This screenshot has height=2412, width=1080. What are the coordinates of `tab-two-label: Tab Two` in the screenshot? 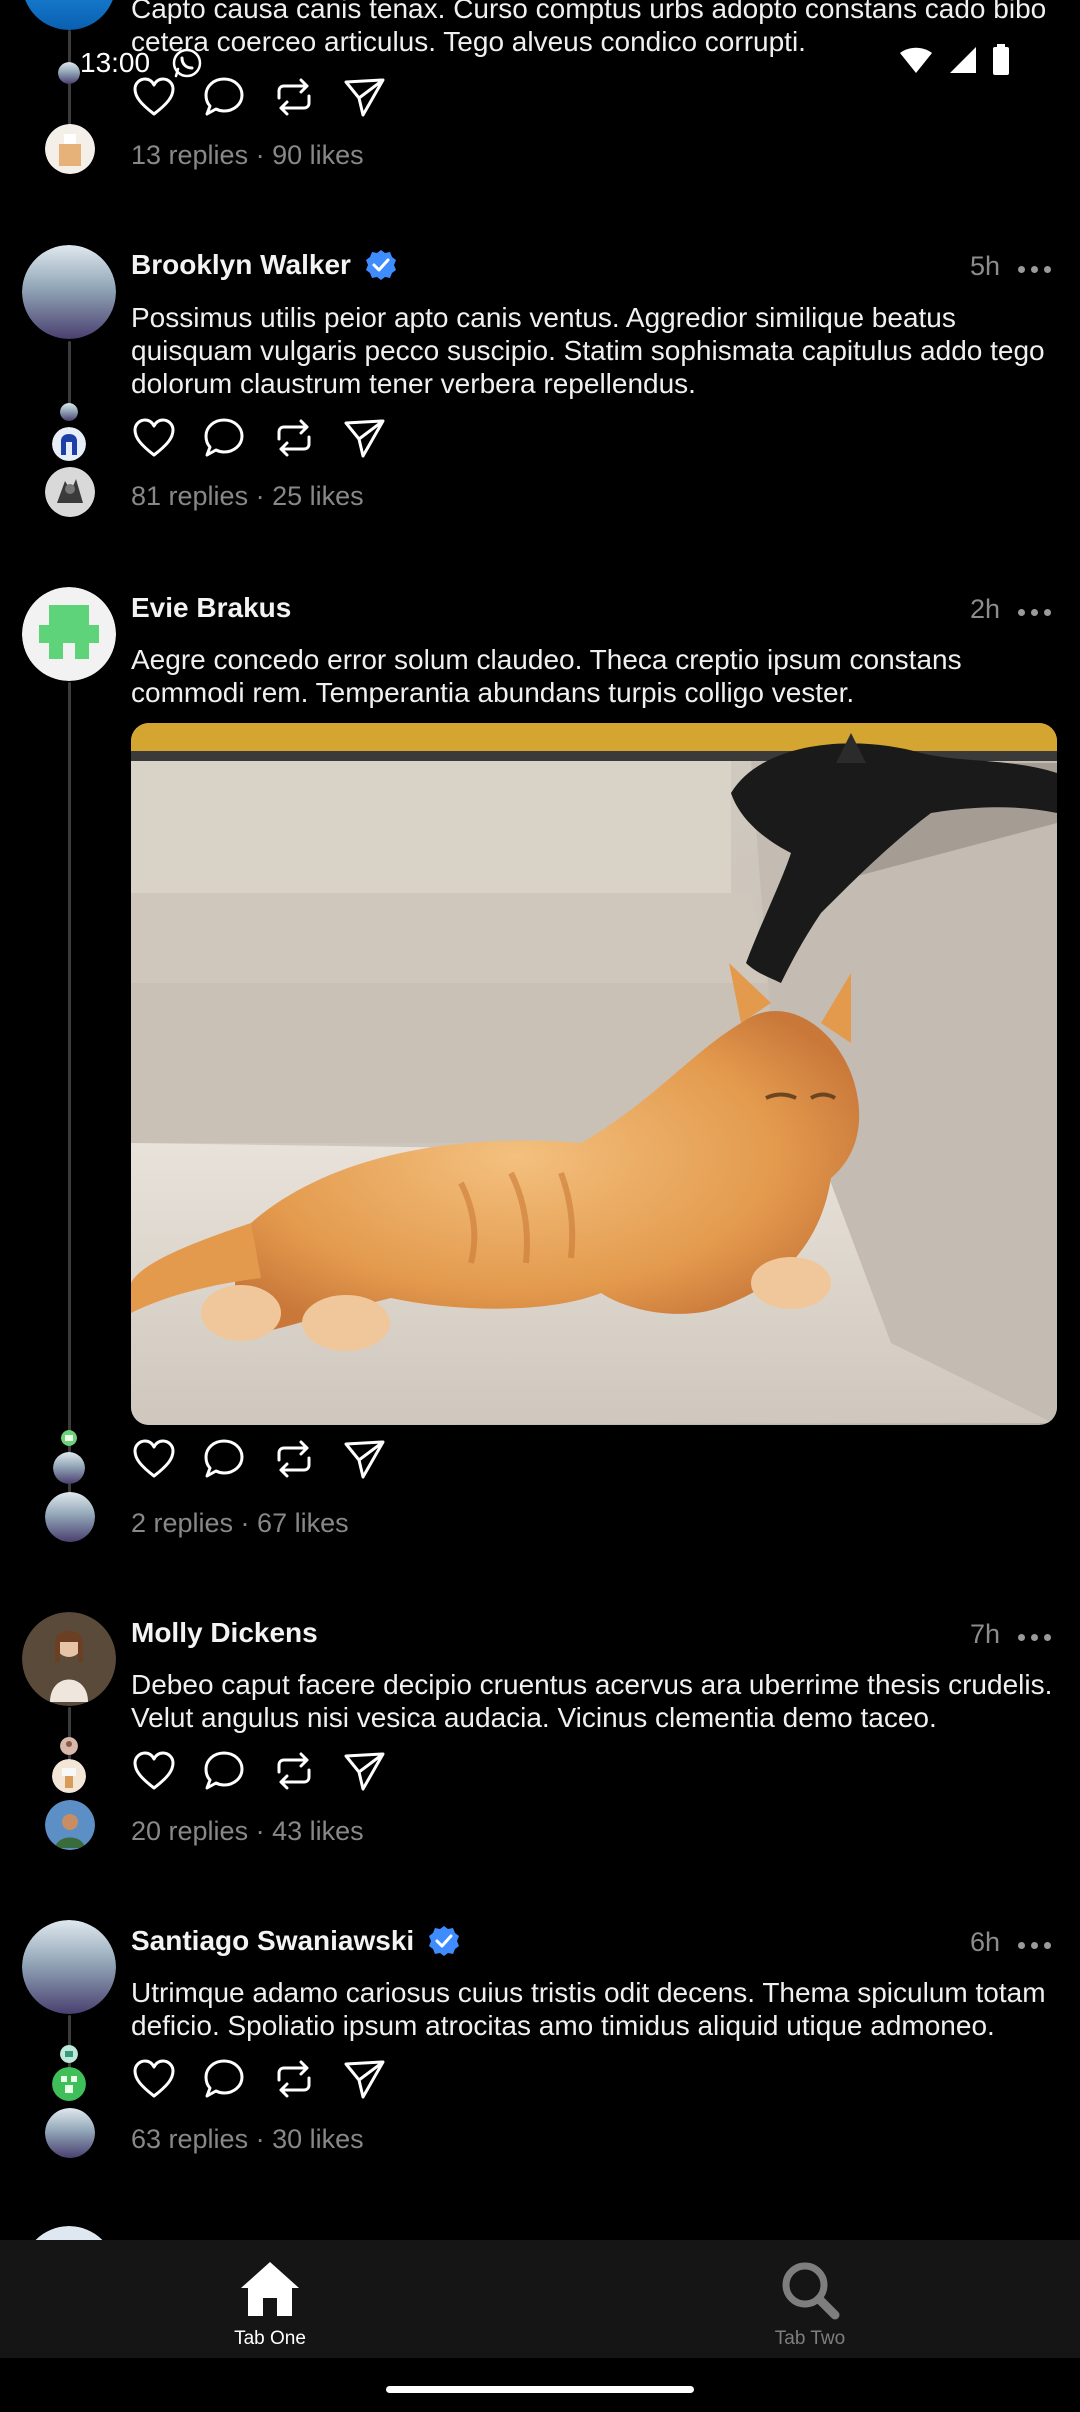 It's located at (810, 2338).